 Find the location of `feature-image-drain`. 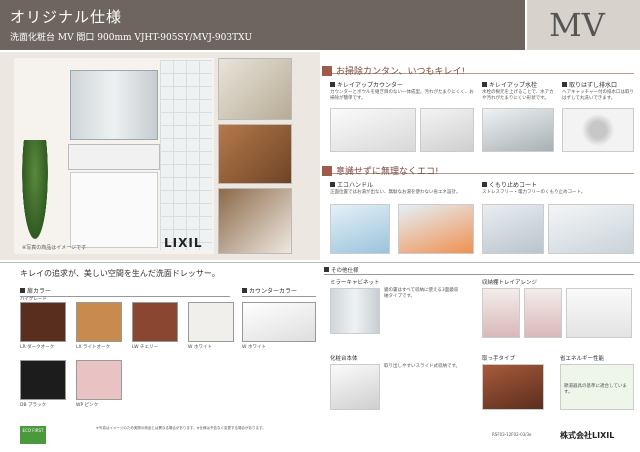

feature-image-drain is located at coordinates (598, 130).